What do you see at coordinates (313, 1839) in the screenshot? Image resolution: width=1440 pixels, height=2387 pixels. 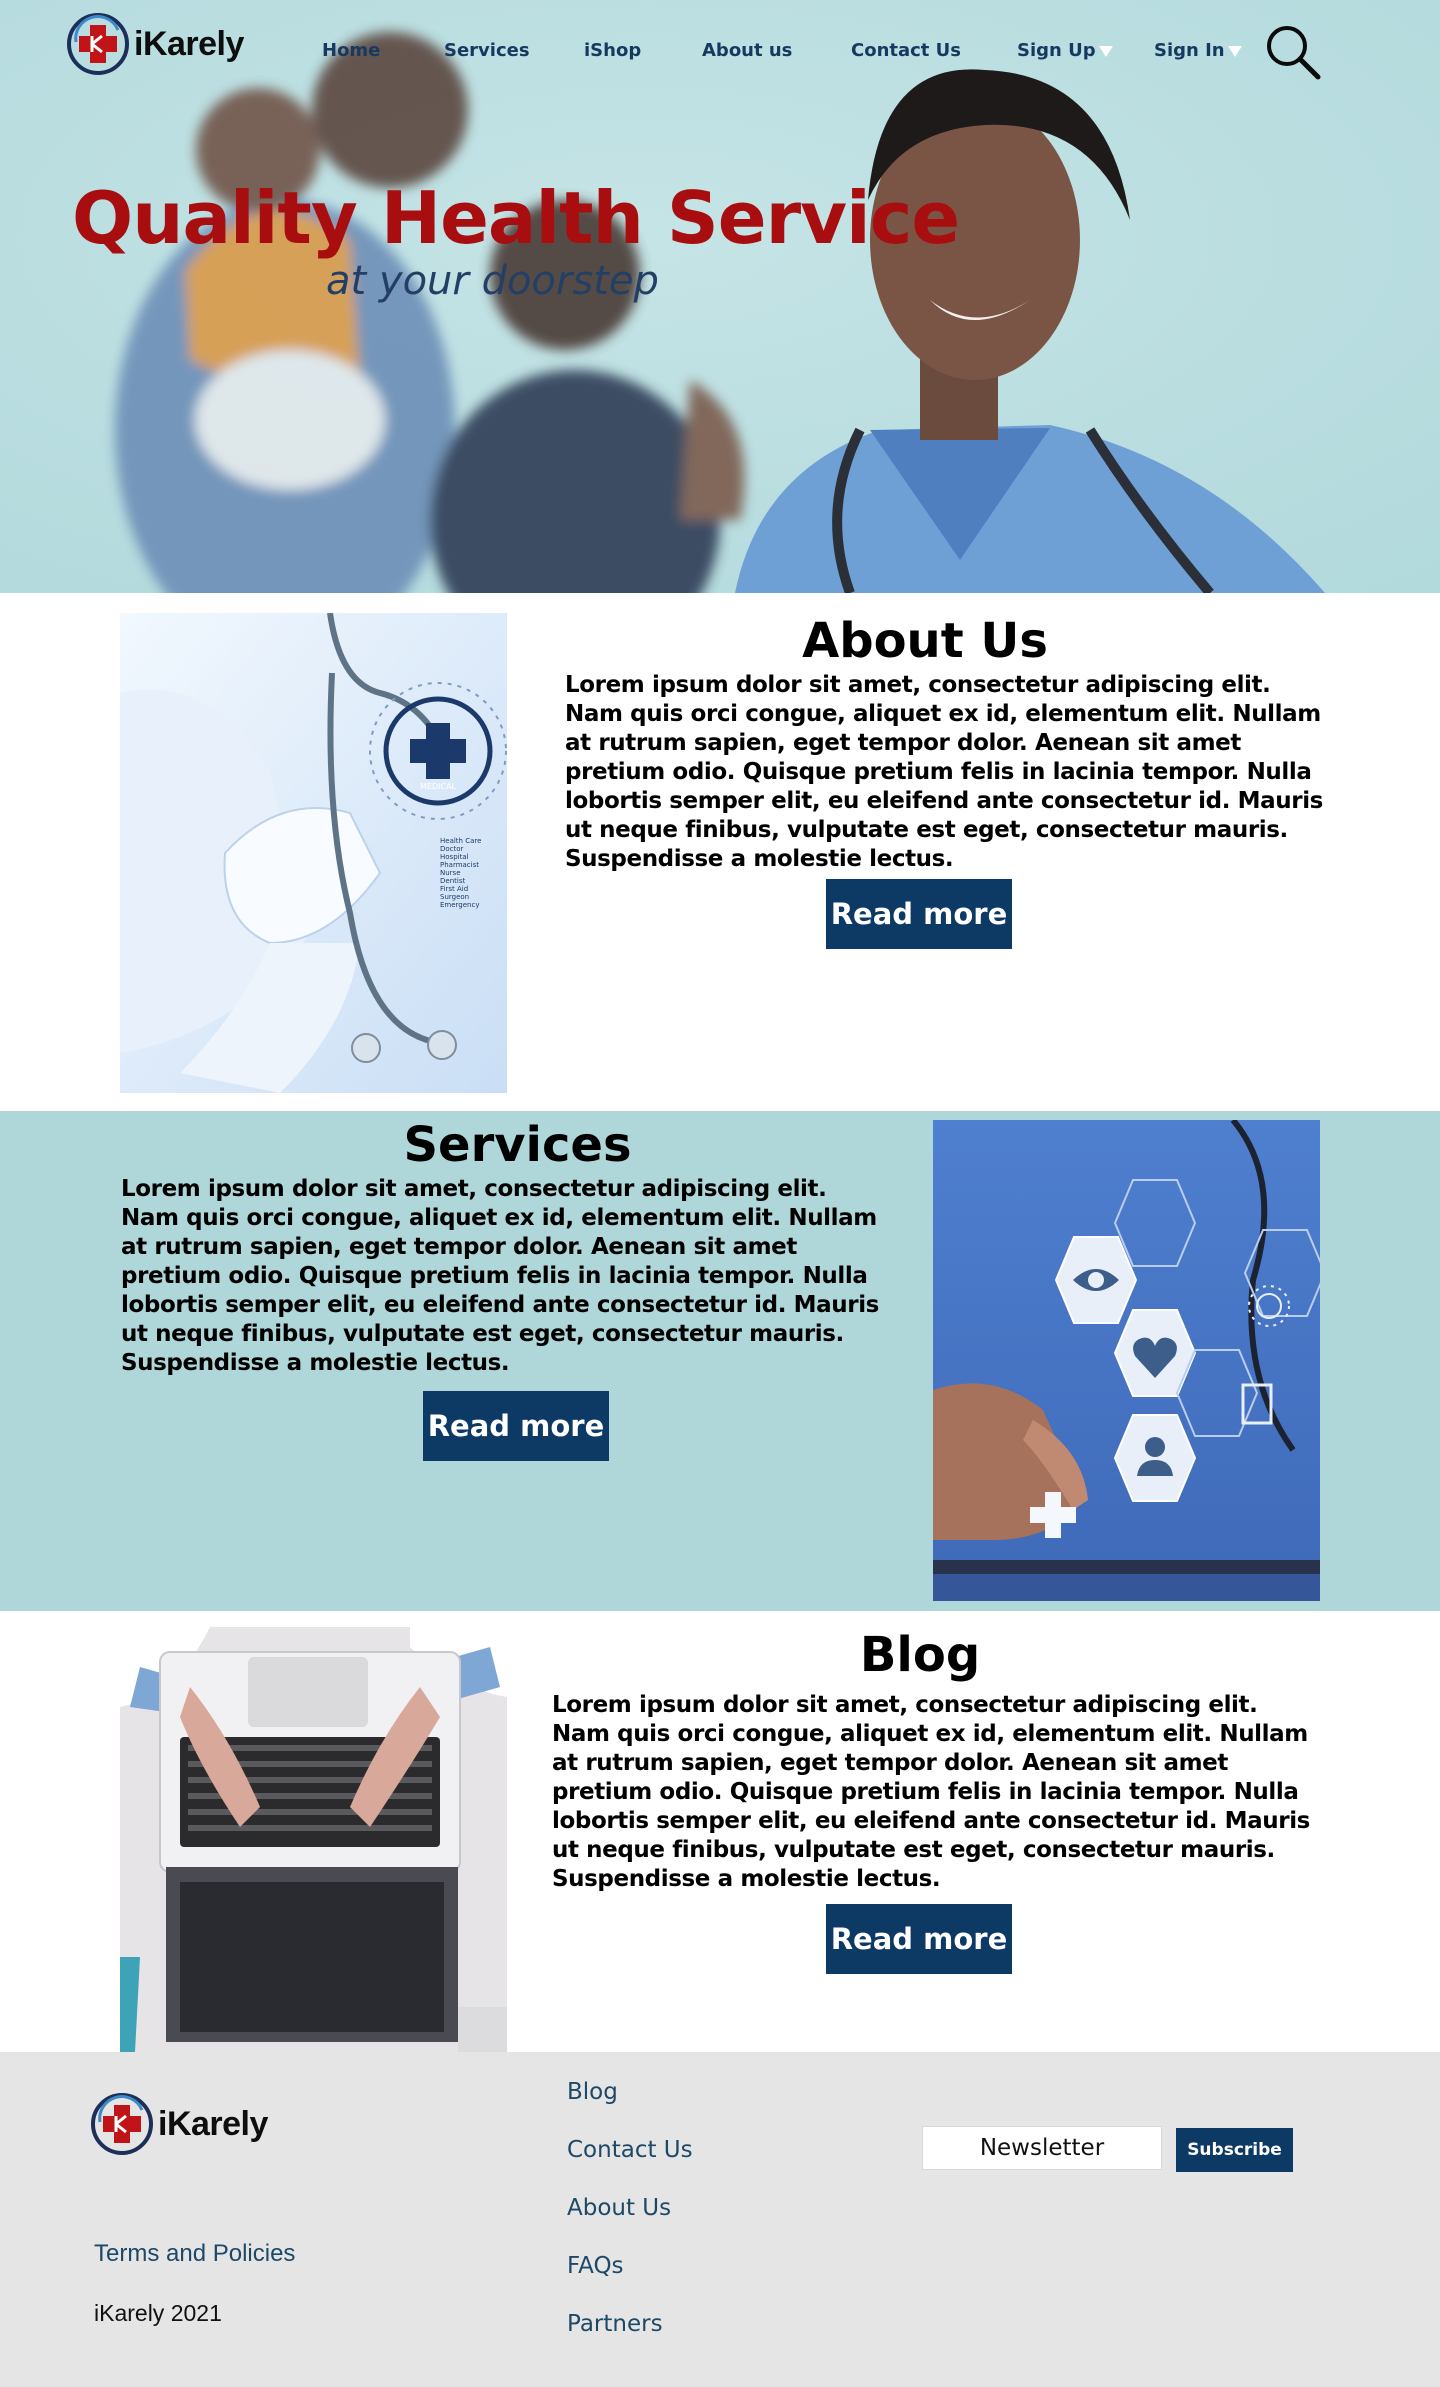 I see `blog-image` at bounding box center [313, 1839].